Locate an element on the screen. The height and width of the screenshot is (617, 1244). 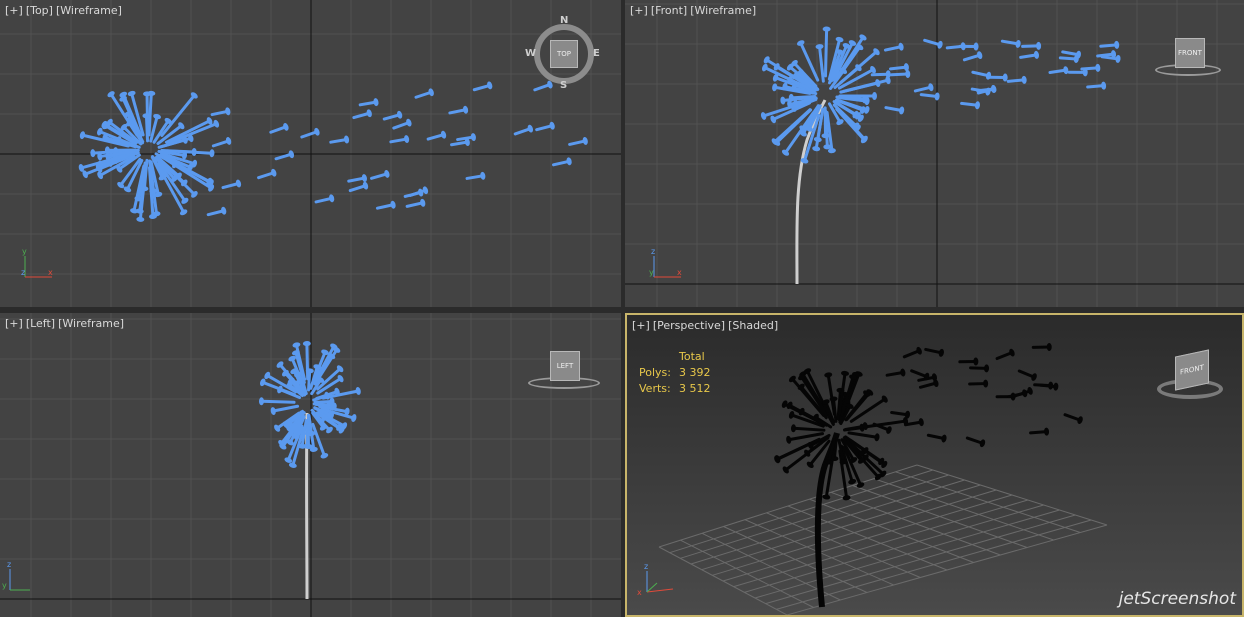
viewcube-perspective: FRONT is located at coordinates (1191, 377).